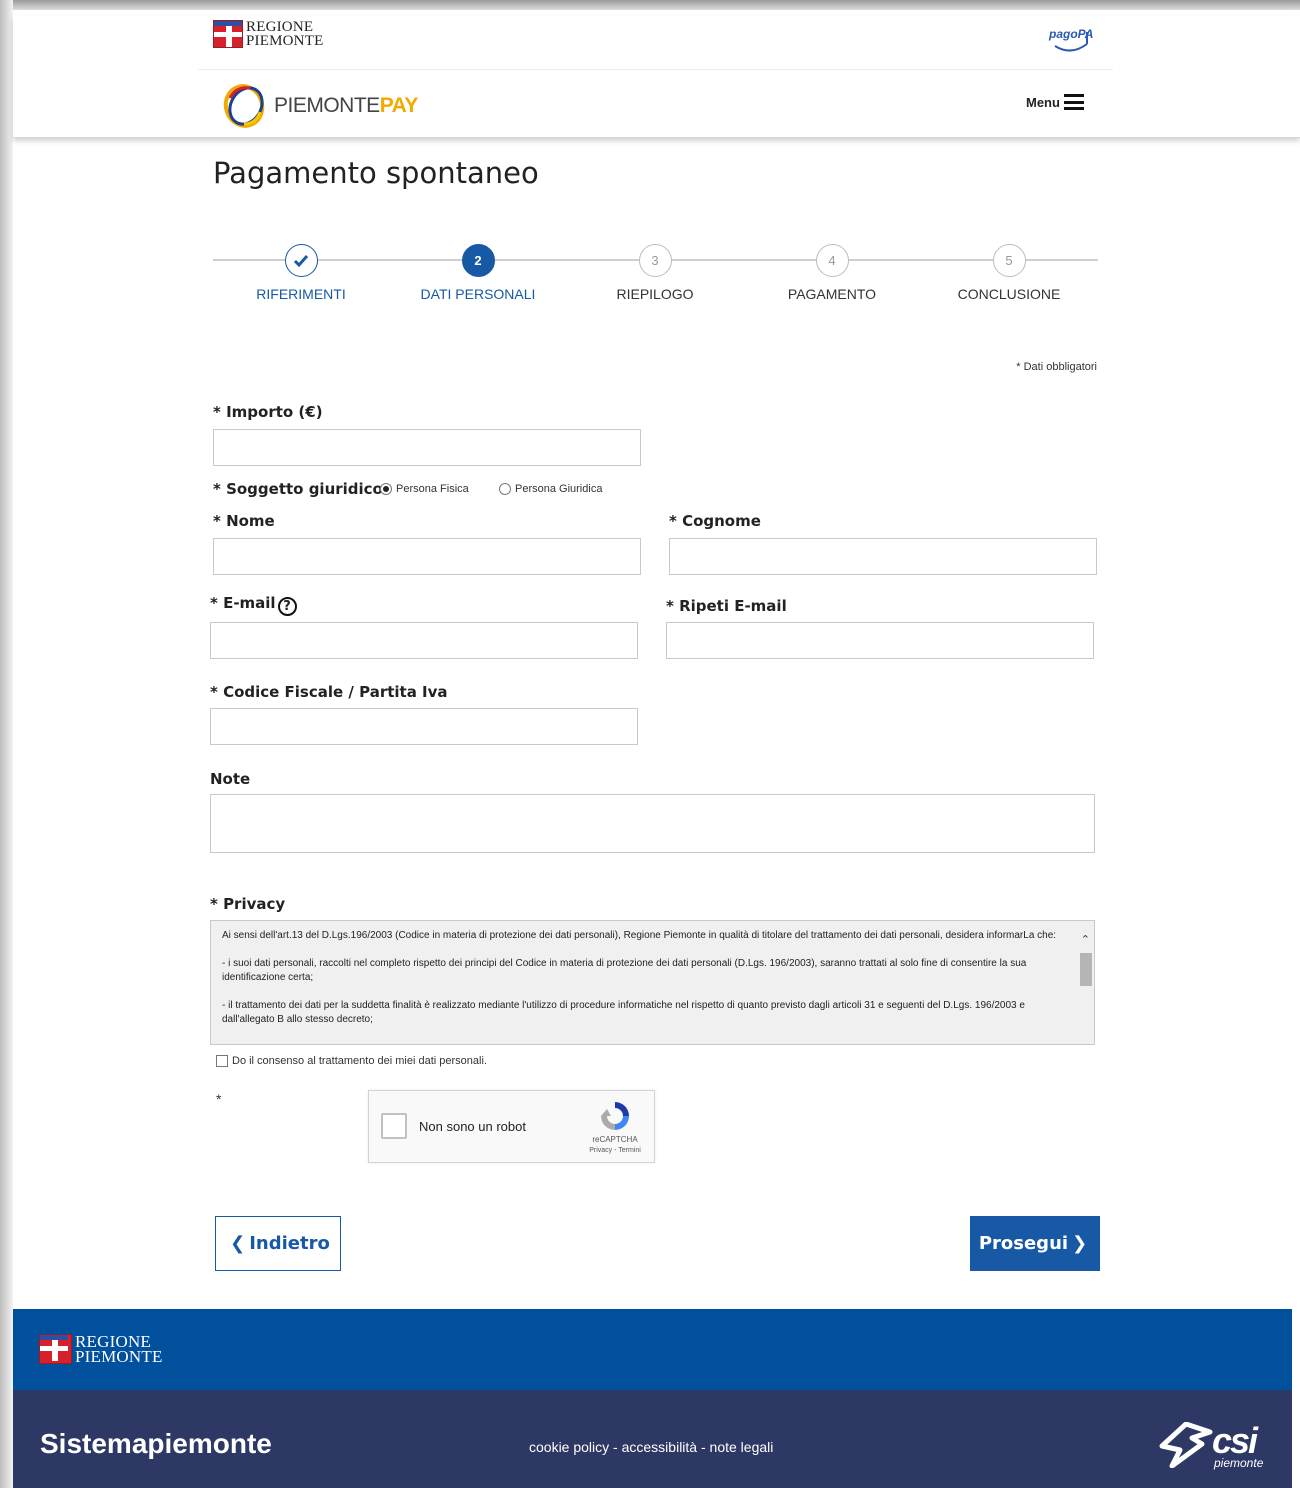 This screenshot has height=1488, width=1300. Describe the element at coordinates (1043, 102) in the screenshot. I see `menu-label: Menu` at that location.